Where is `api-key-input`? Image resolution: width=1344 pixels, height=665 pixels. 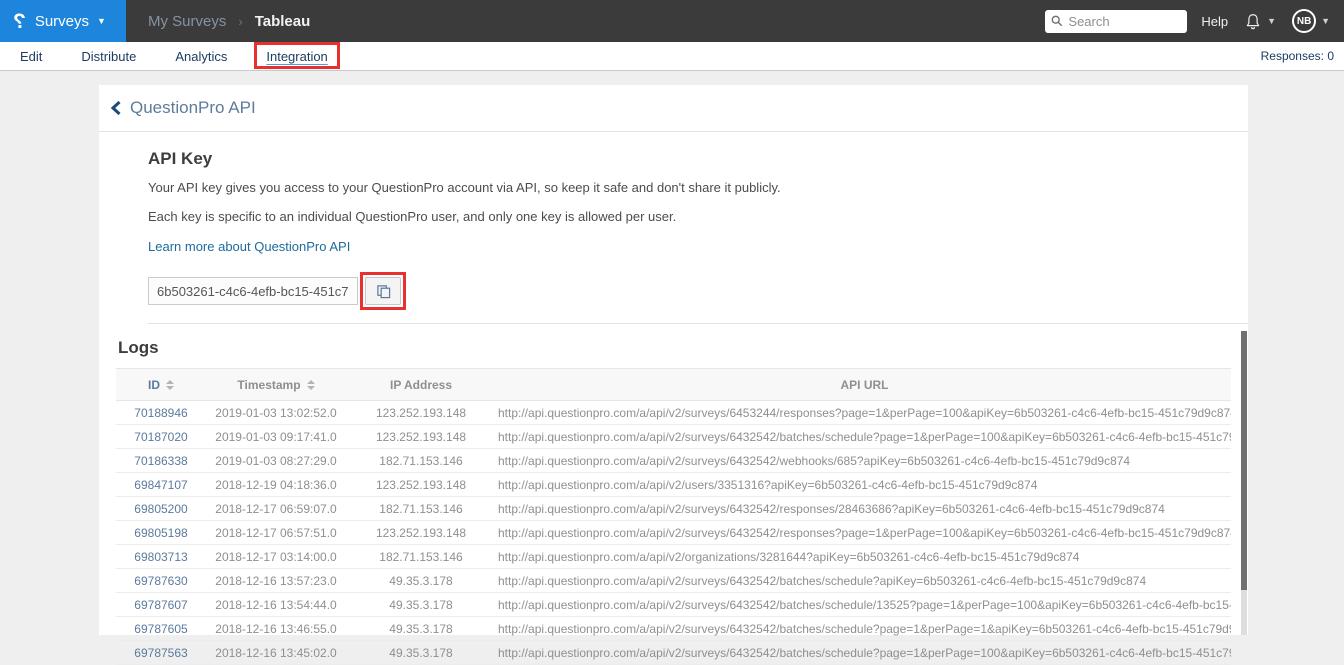
api-key-input is located at coordinates (253, 291).